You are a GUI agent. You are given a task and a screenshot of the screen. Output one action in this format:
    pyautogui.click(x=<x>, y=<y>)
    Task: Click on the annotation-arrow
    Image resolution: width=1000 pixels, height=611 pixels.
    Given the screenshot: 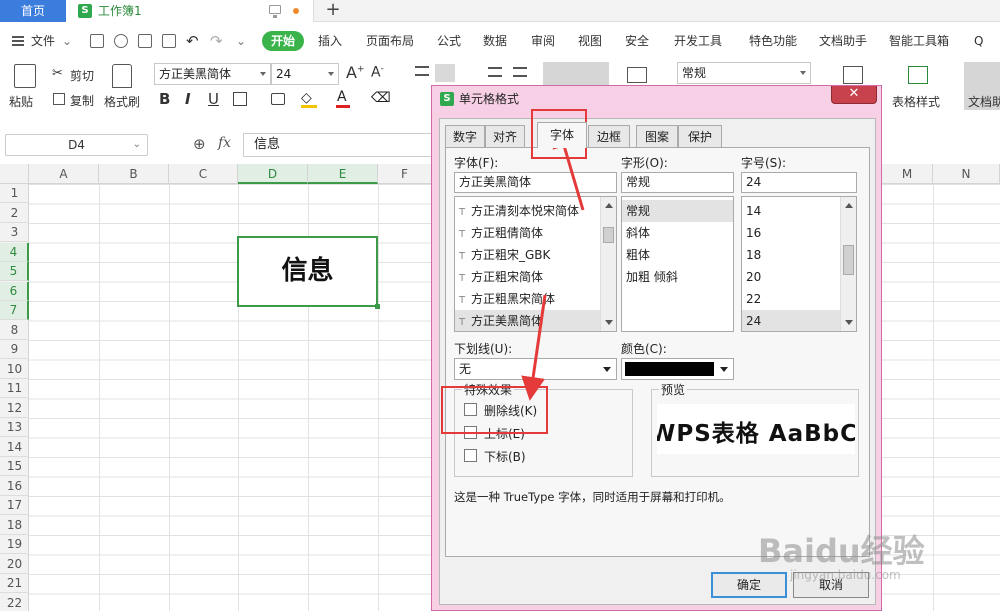 What is the action you would take?
    pyautogui.click(x=534, y=347)
    